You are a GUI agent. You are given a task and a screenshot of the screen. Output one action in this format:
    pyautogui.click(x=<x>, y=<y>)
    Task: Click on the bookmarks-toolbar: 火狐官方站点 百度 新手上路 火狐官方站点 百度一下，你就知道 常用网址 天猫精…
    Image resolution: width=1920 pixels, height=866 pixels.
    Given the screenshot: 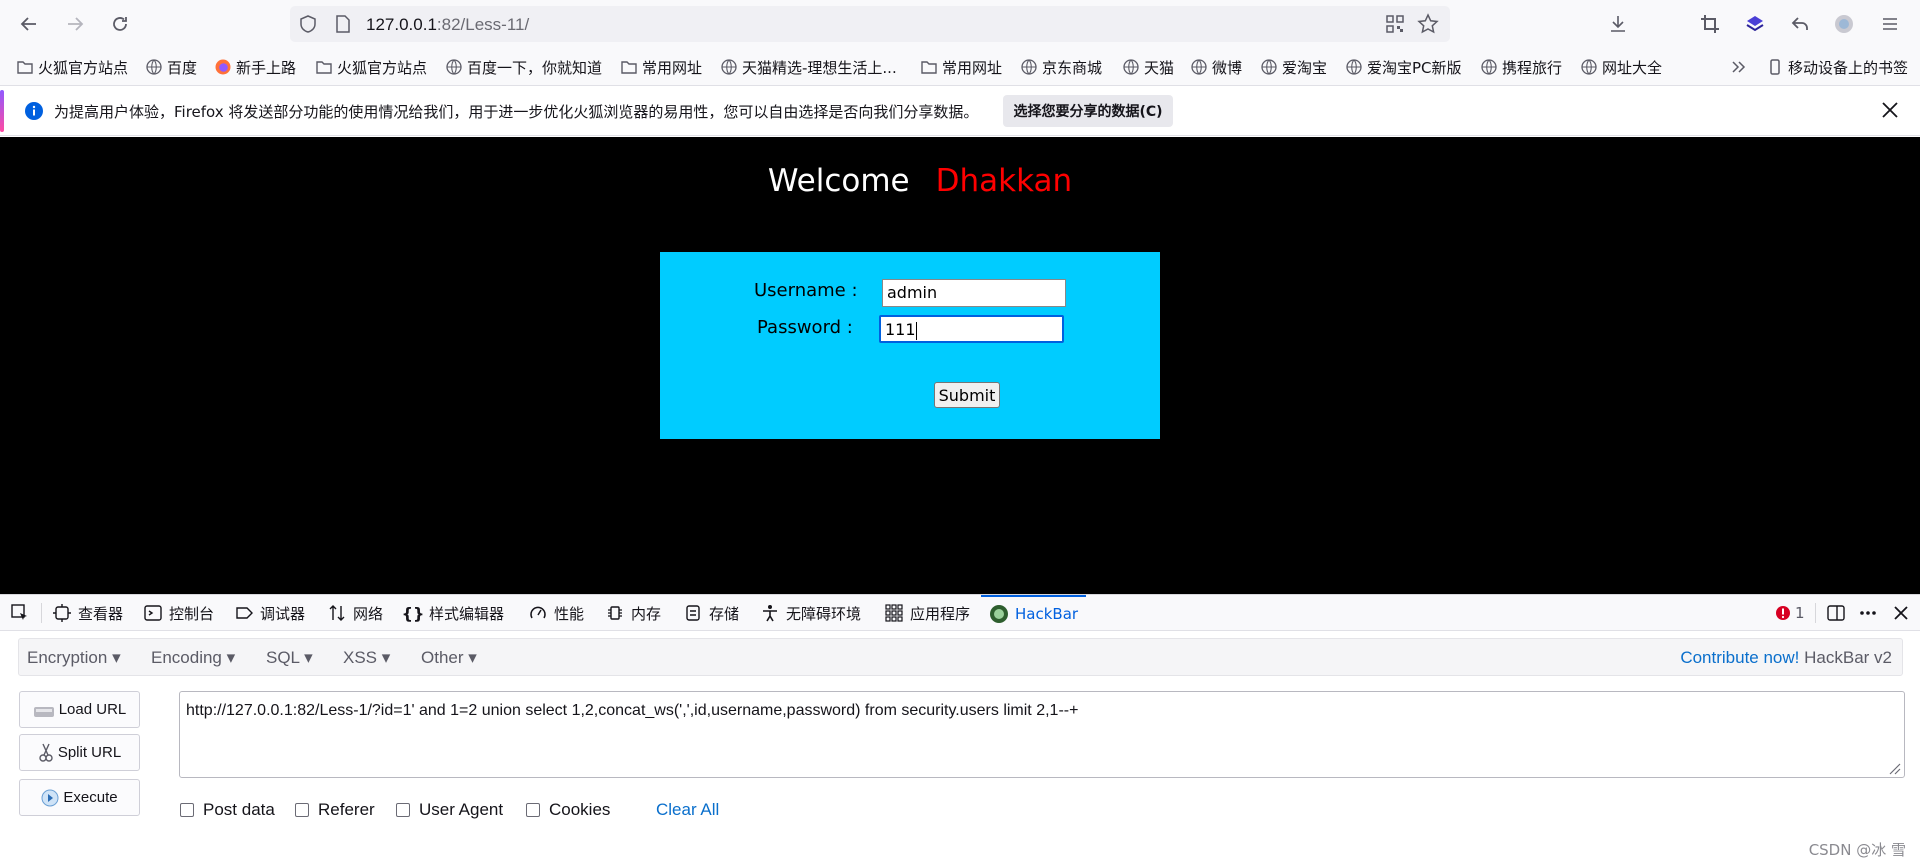 What is the action you would take?
    pyautogui.click(x=960, y=67)
    